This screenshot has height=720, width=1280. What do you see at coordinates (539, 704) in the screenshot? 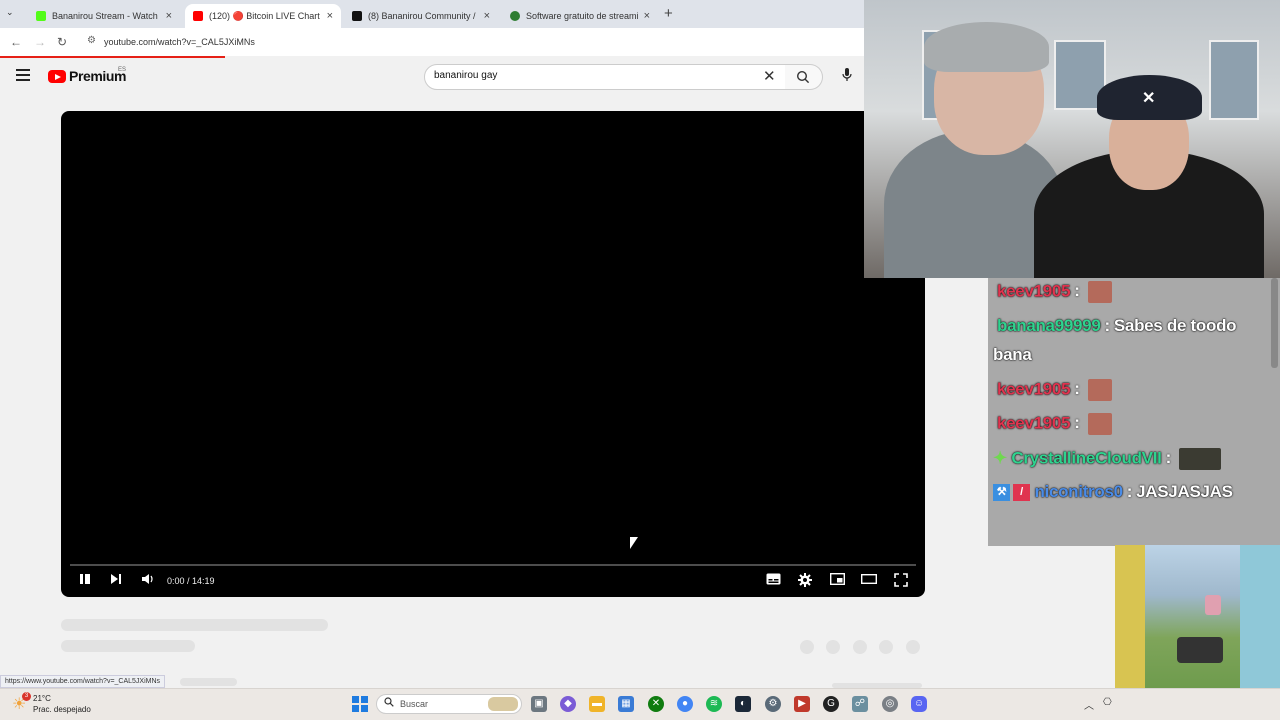
I see `task-view-icon: ▣` at bounding box center [539, 704].